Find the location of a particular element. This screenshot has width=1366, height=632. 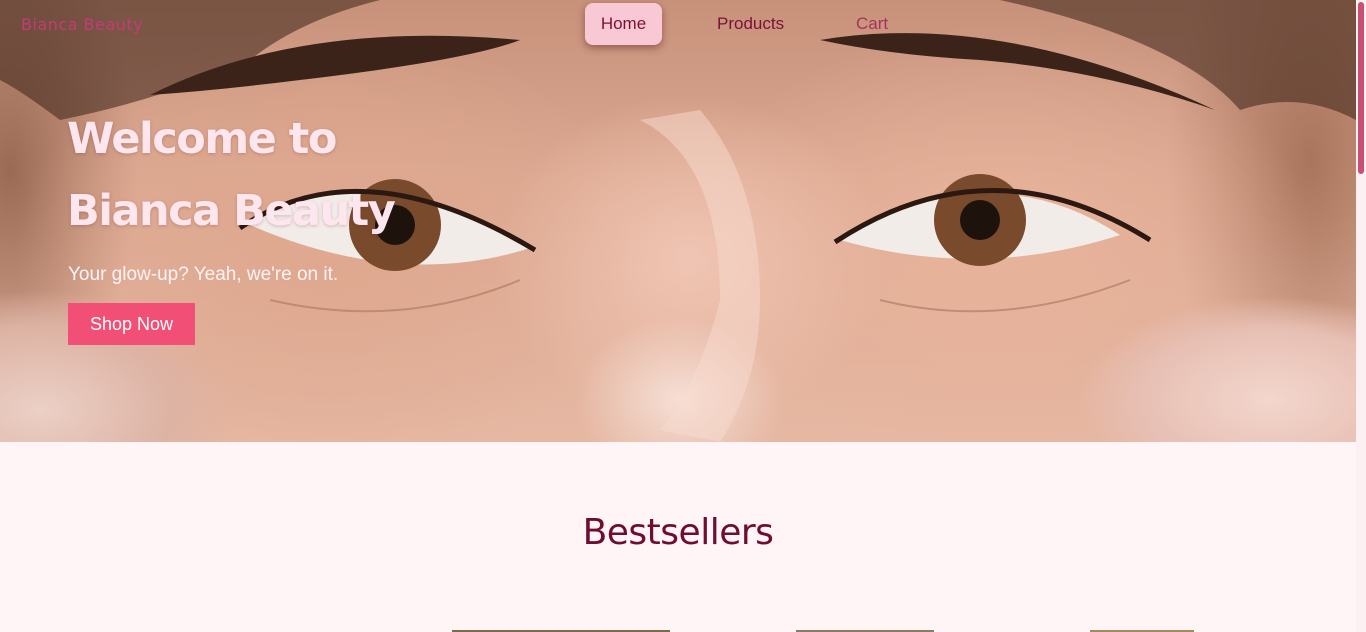

brand-logo: Bianca Beauty is located at coordinates (82, 24).